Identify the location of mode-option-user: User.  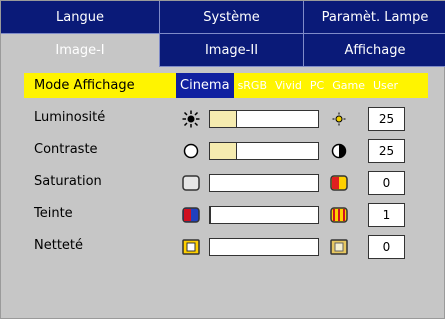
(385, 85).